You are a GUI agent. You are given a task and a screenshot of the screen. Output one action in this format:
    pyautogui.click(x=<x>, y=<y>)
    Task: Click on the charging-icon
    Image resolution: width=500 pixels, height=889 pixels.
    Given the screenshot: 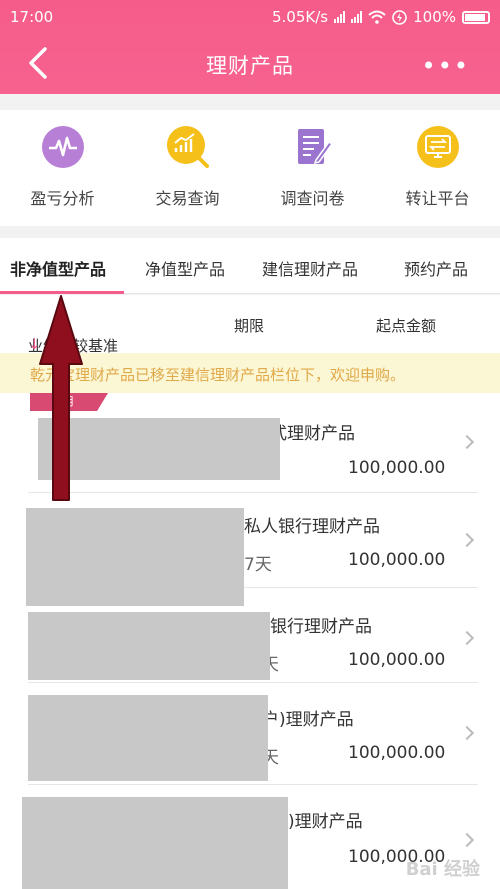 What is the action you would take?
    pyautogui.click(x=399, y=17)
    